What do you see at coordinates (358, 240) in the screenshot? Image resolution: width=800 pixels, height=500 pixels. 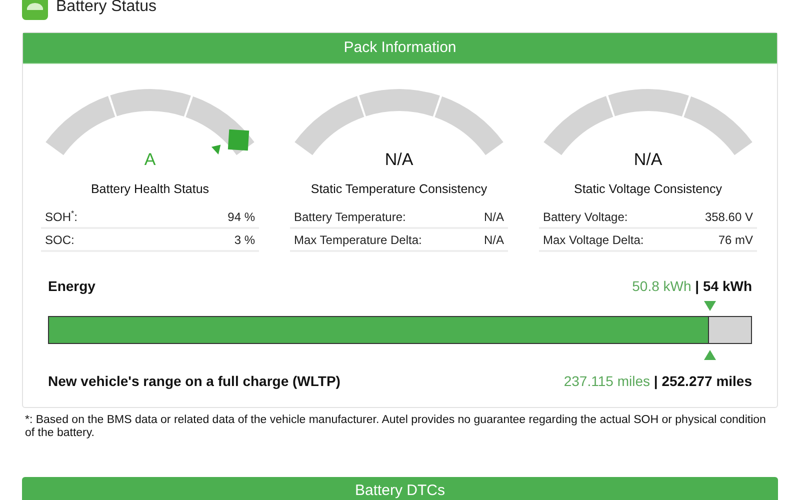 I see `row-label: Max Temperature Delta:` at bounding box center [358, 240].